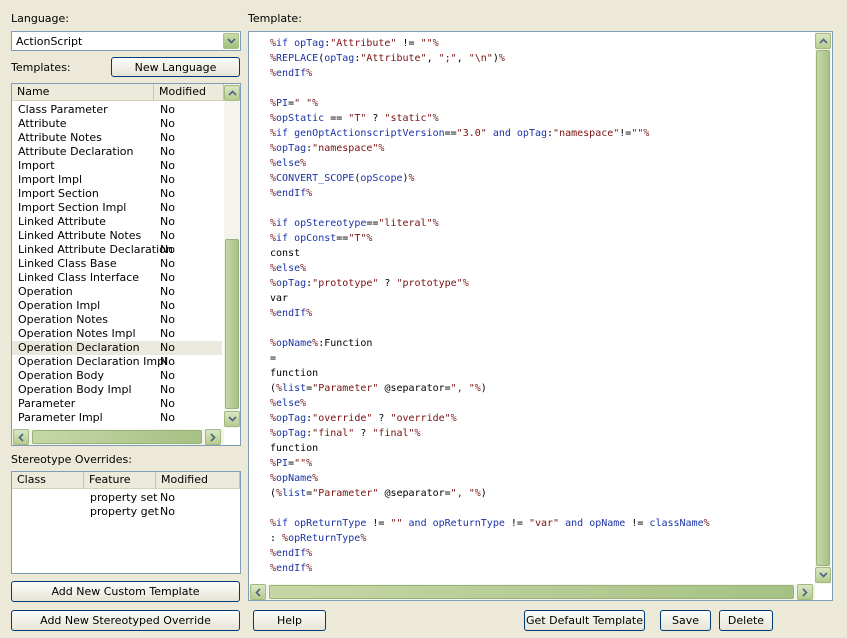  I want to click on table-row: Import Section No, so click(117, 194).